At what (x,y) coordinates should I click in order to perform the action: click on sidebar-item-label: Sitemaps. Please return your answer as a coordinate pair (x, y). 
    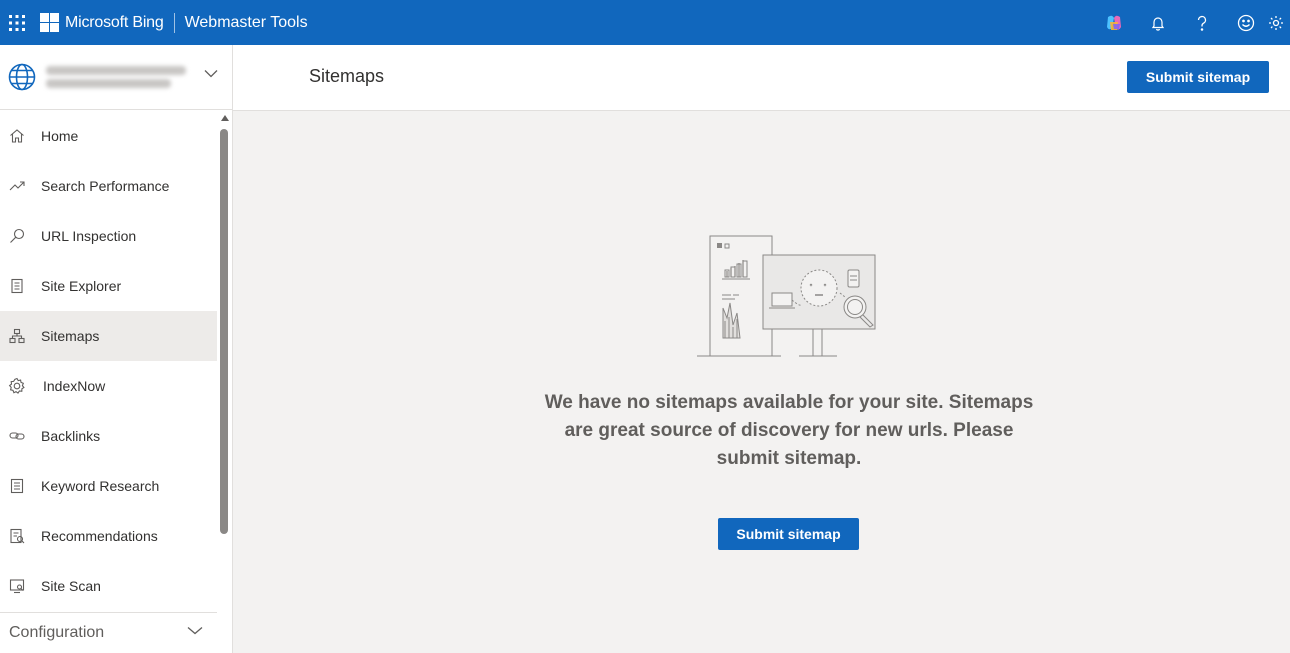
    Looking at the image, I should click on (70, 336).